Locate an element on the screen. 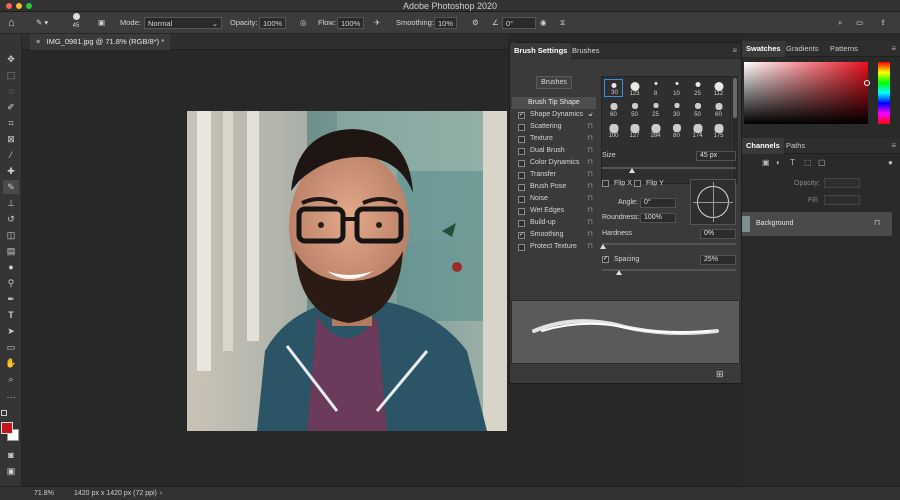  brush-tip-preset: 127 is located at coordinates (634, 130).